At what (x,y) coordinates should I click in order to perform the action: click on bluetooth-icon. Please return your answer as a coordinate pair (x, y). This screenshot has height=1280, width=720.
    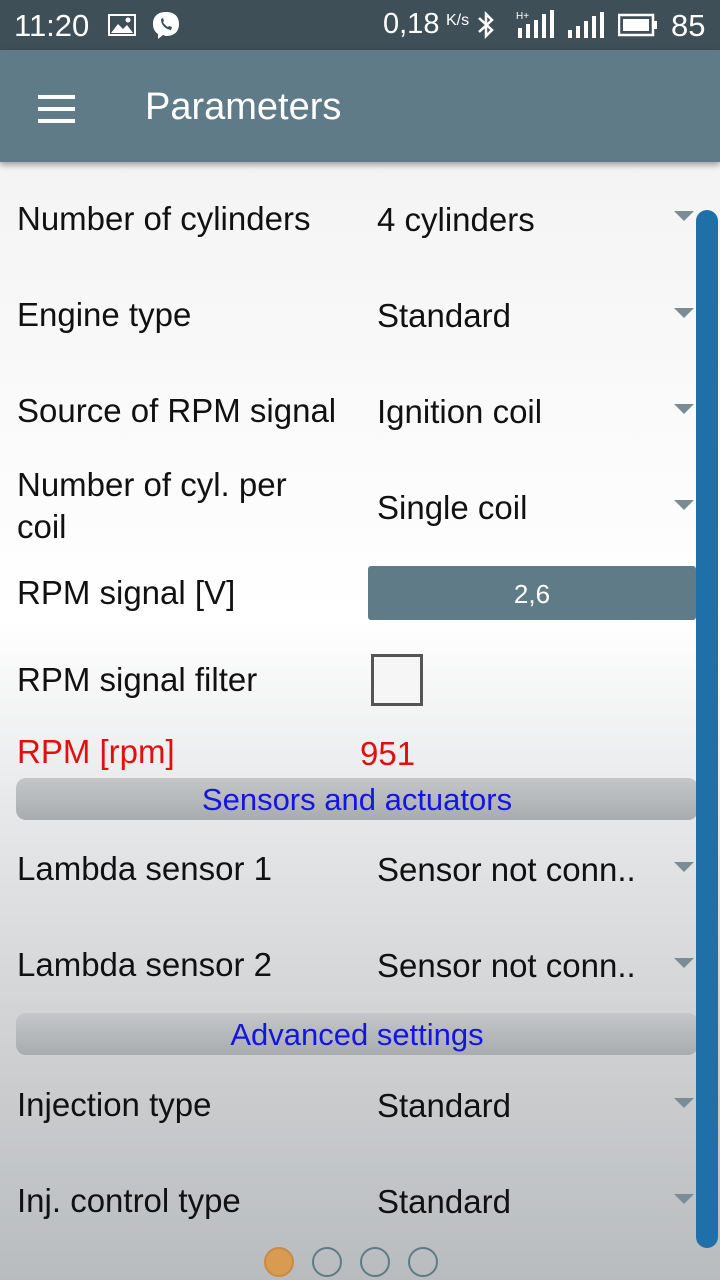
    Looking at the image, I should click on (486, 25).